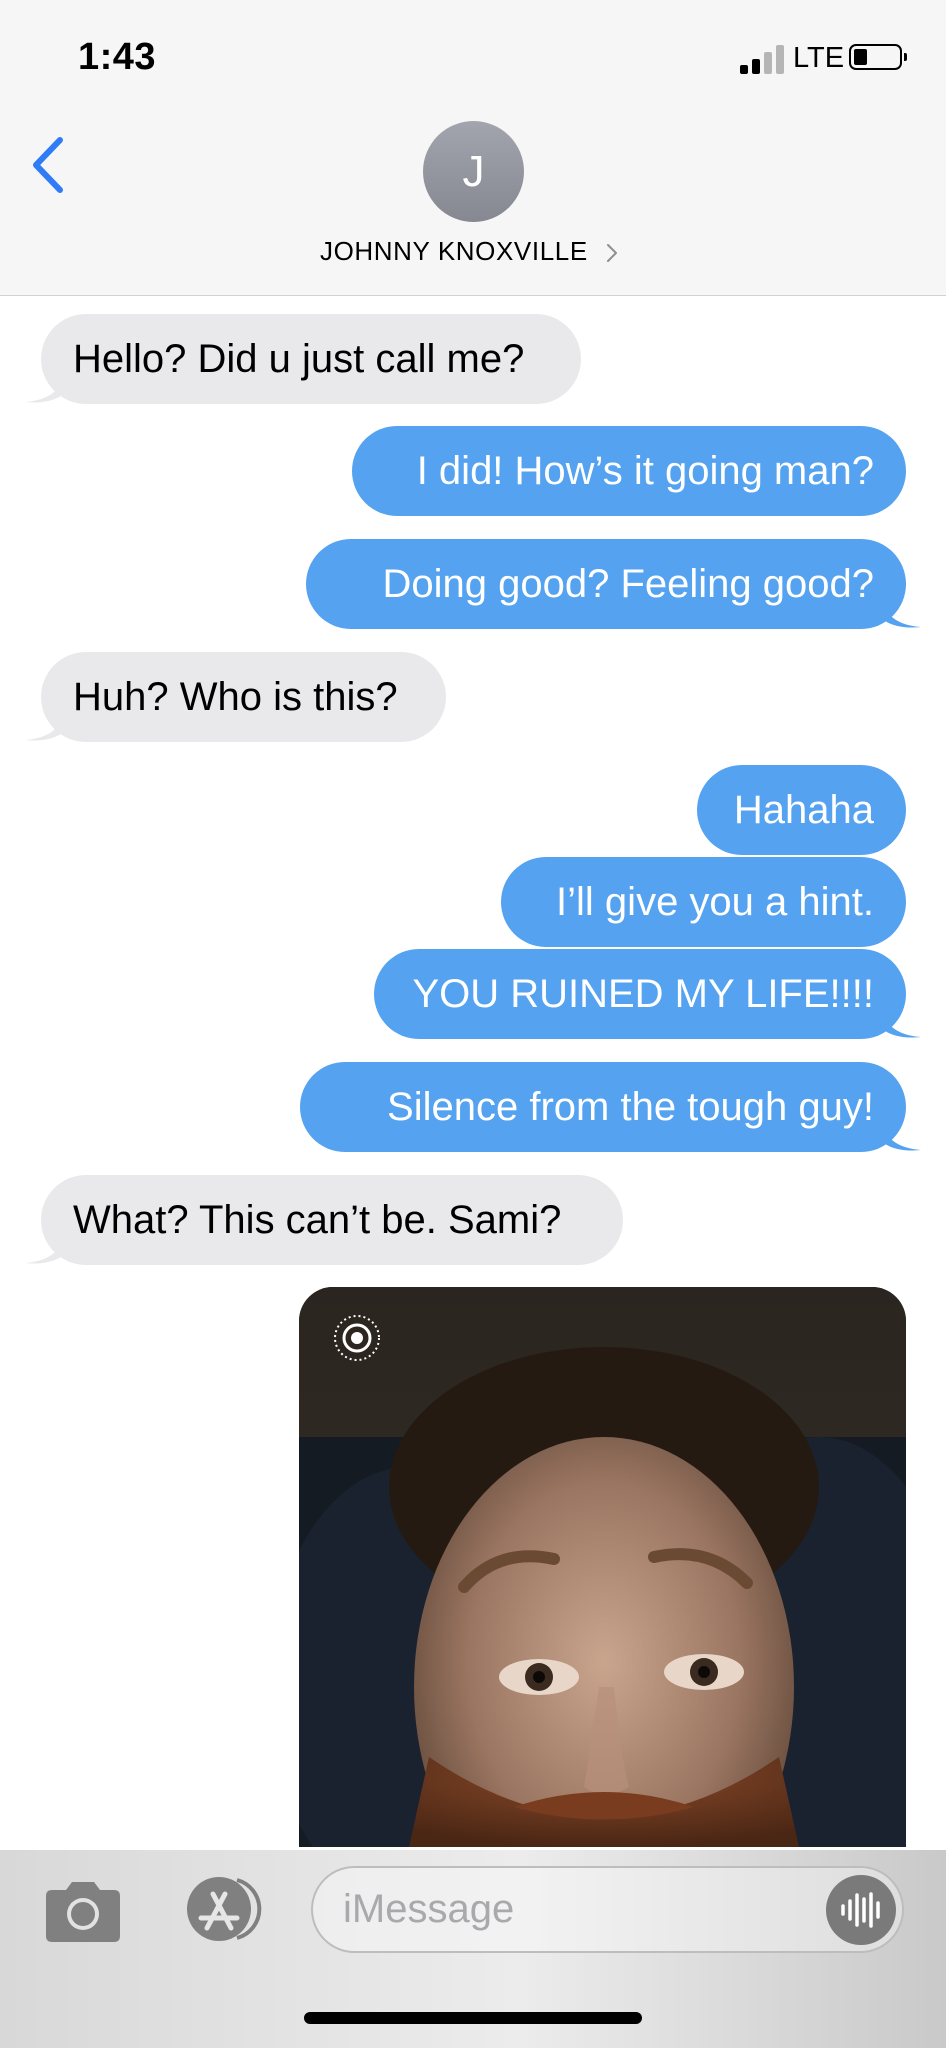 This screenshot has height=2048, width=946. I want to click on sent-message: I’ll give you a hint., so click(703, 902).